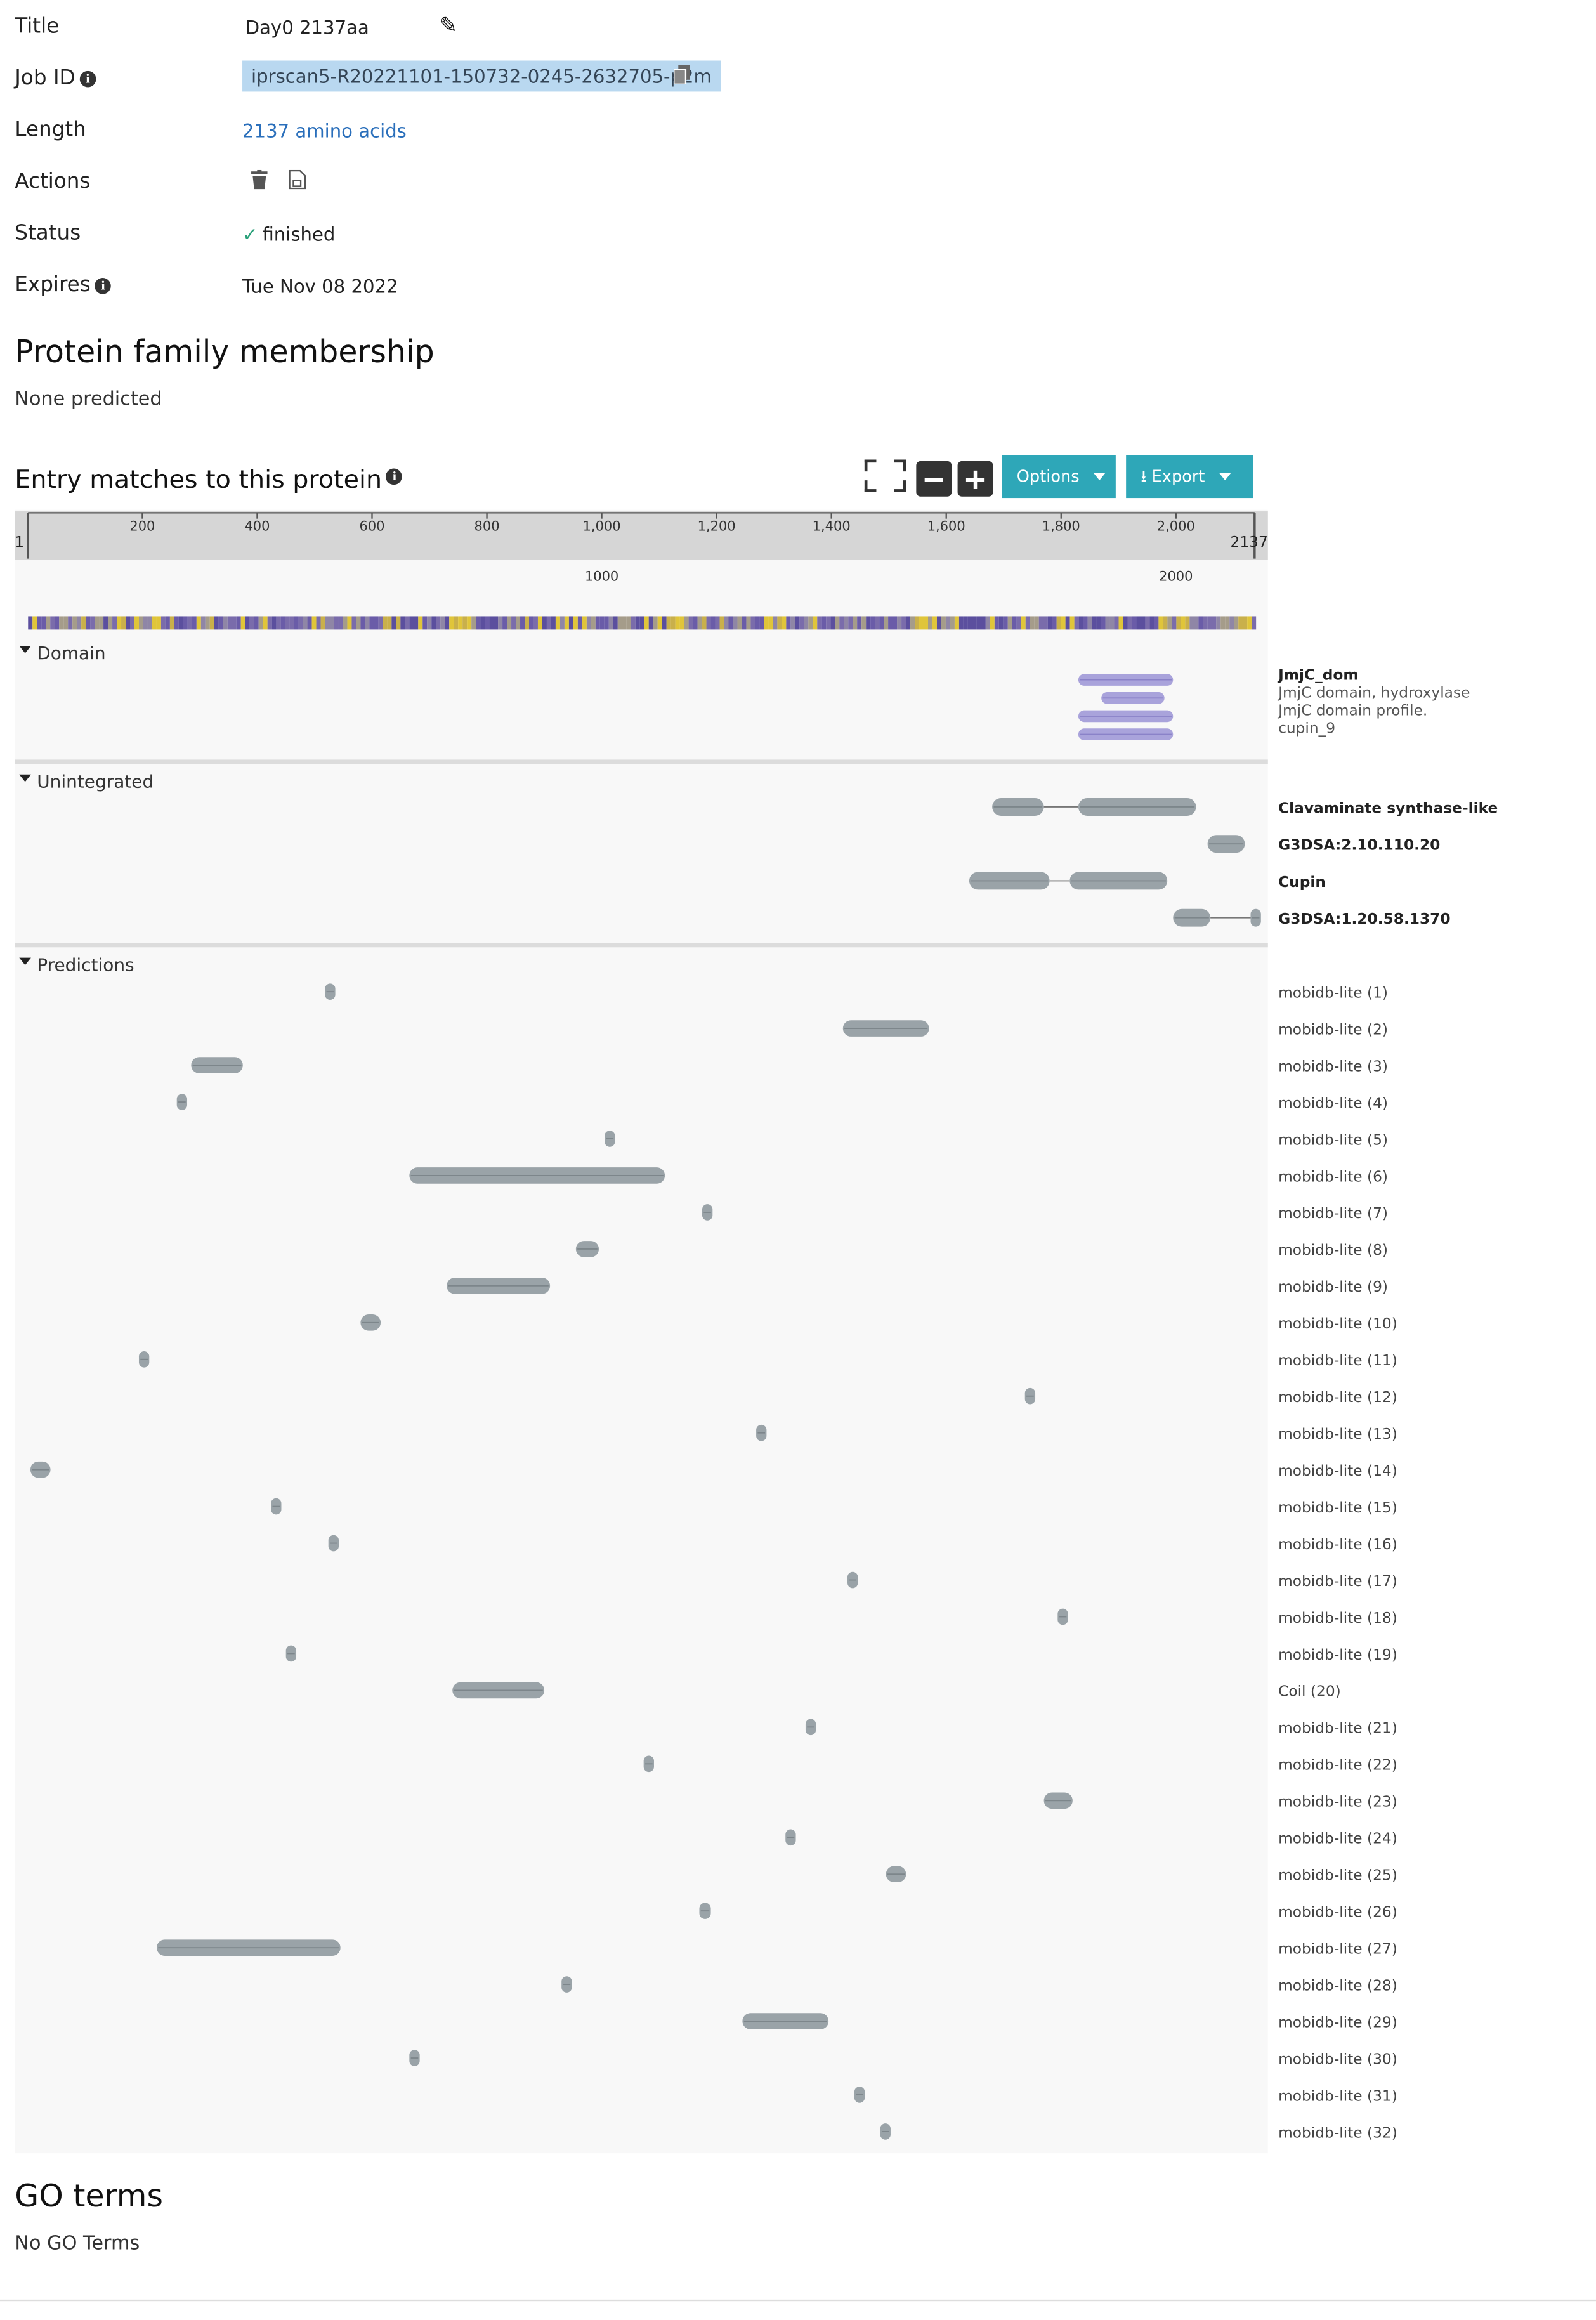 The image size is (1596, 2320). I want to click on track-label: mobidb-lite (18), so click(1337, 1618).